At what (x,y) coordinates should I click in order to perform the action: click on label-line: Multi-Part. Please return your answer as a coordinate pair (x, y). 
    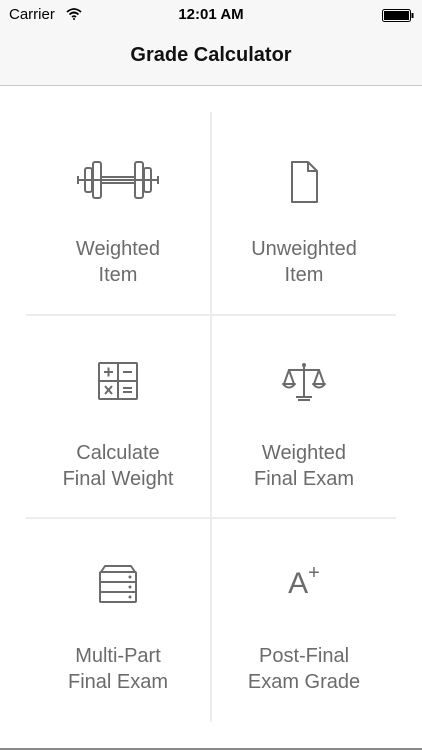
    Looking at the image, I should click on (118, 656).